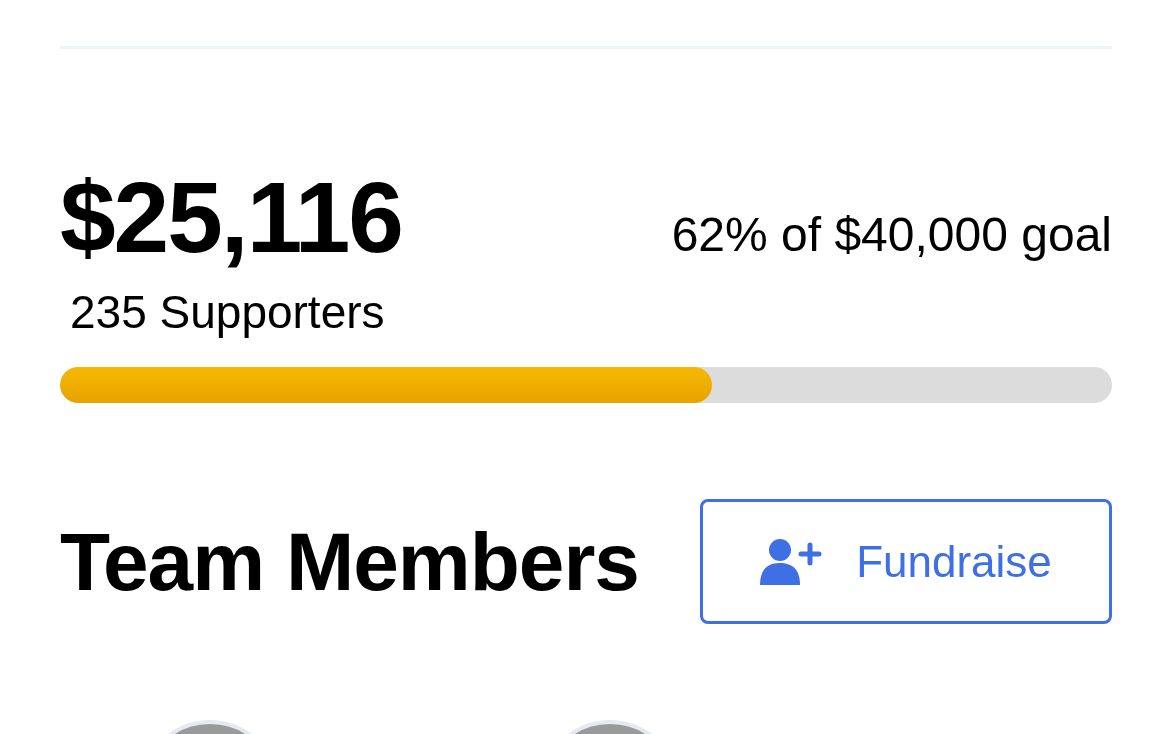 This screenshot has width=1170, height=734. Describe the element at coordinates (231, 217) in the screenshot. I see `raised-amount: $25,116` at that location.